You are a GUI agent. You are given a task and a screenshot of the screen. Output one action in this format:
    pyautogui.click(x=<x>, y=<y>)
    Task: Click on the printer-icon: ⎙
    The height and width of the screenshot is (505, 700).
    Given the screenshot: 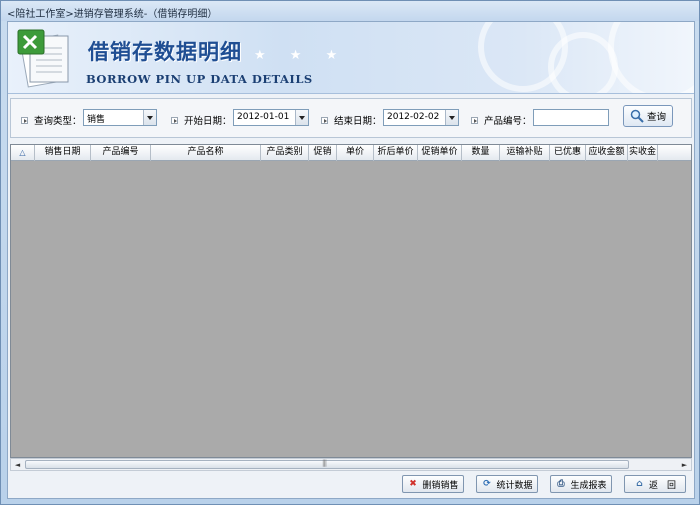 What is the action you would take?
    pyautogui.click(x=561, y=483)
    